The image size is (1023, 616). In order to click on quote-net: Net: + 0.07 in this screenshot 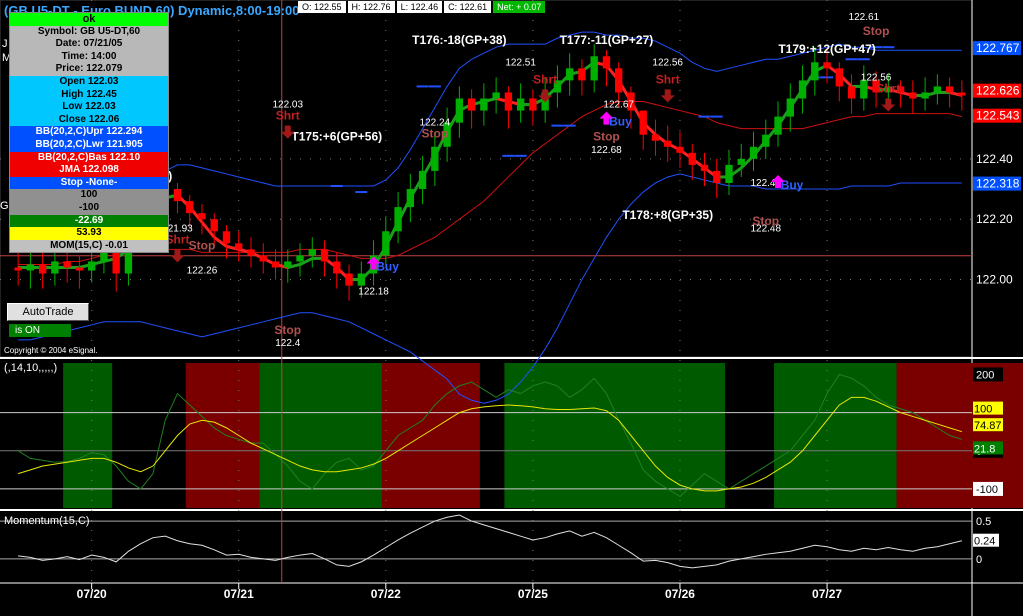, I will do `click(519, 7)`.